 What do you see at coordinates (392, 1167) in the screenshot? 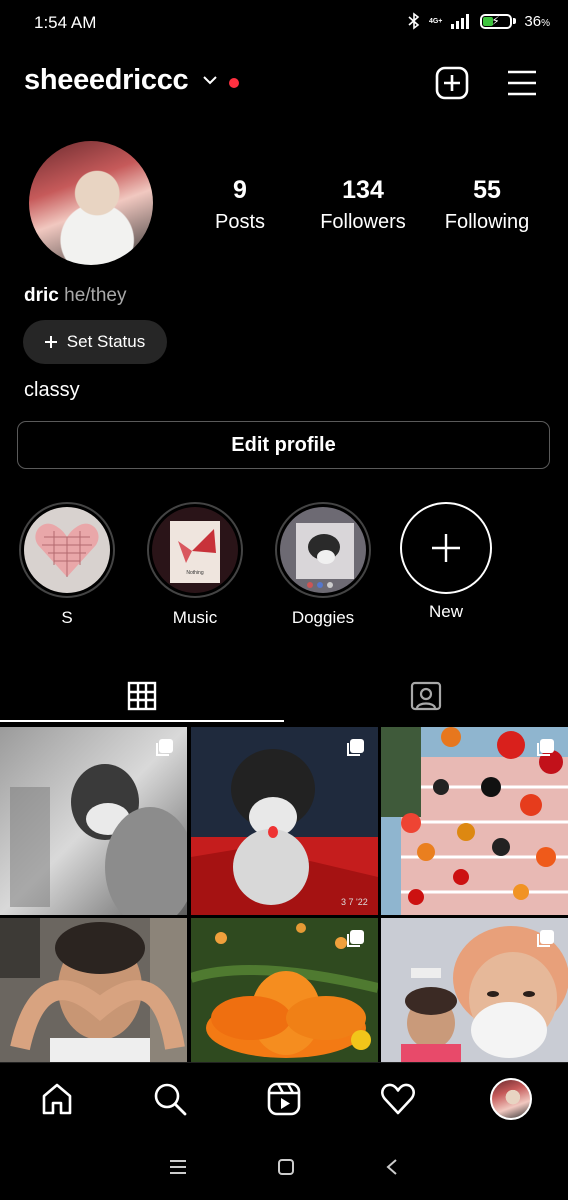
I see `back-icon` at bounding box center [392, 1167].